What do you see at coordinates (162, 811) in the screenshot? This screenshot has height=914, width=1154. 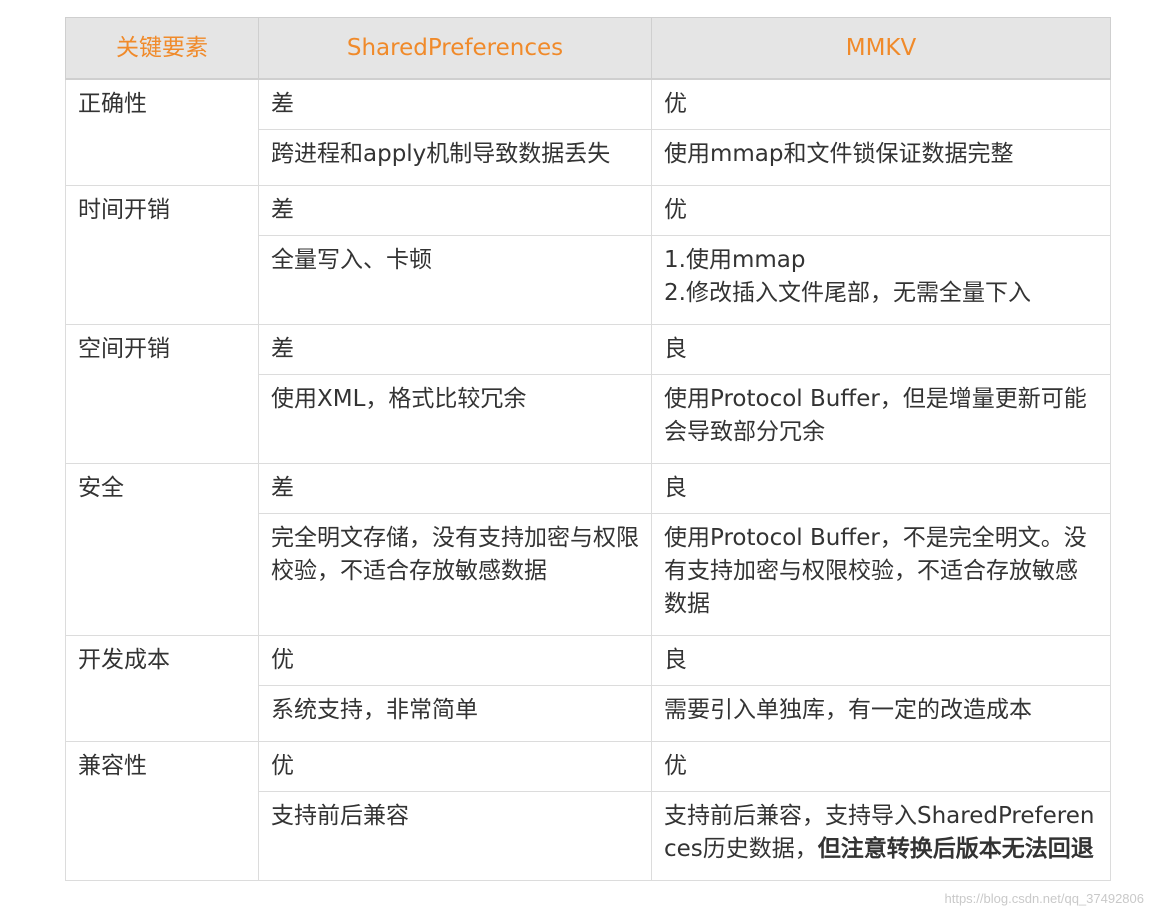 I see `row-key: 兼容性` at bounding box center [162, 811].